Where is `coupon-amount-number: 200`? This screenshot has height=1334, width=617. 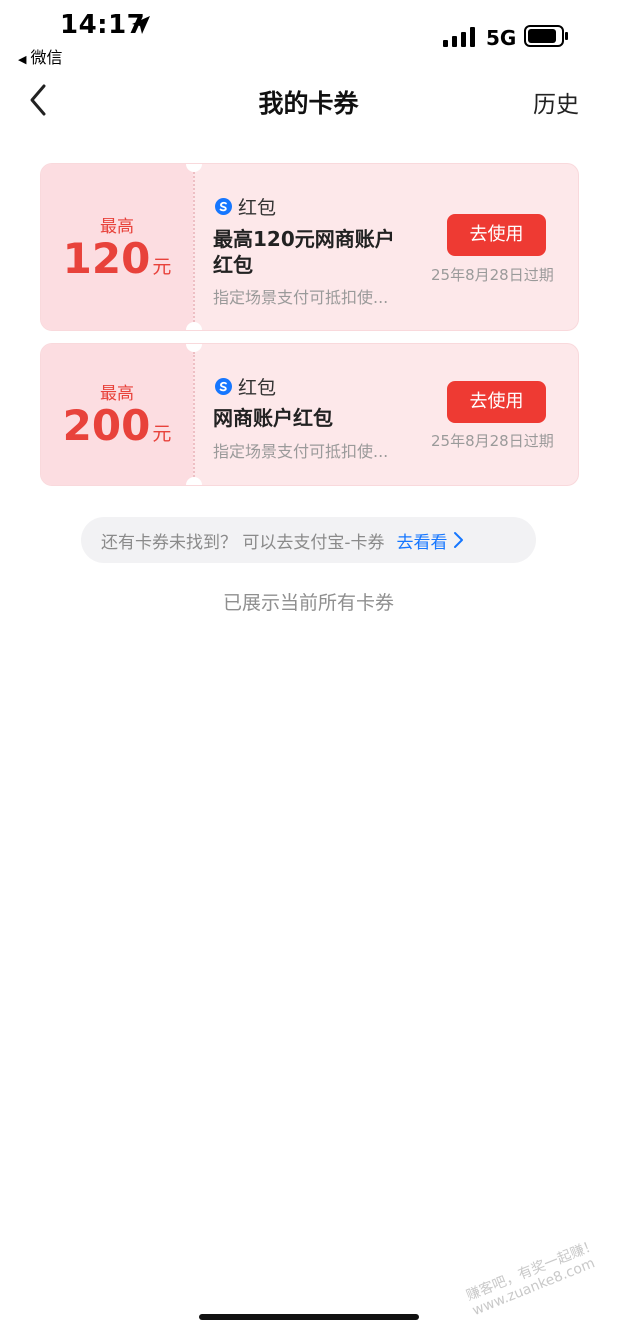 coupon-amount-number: 200 is located at coordinates (106, 425).